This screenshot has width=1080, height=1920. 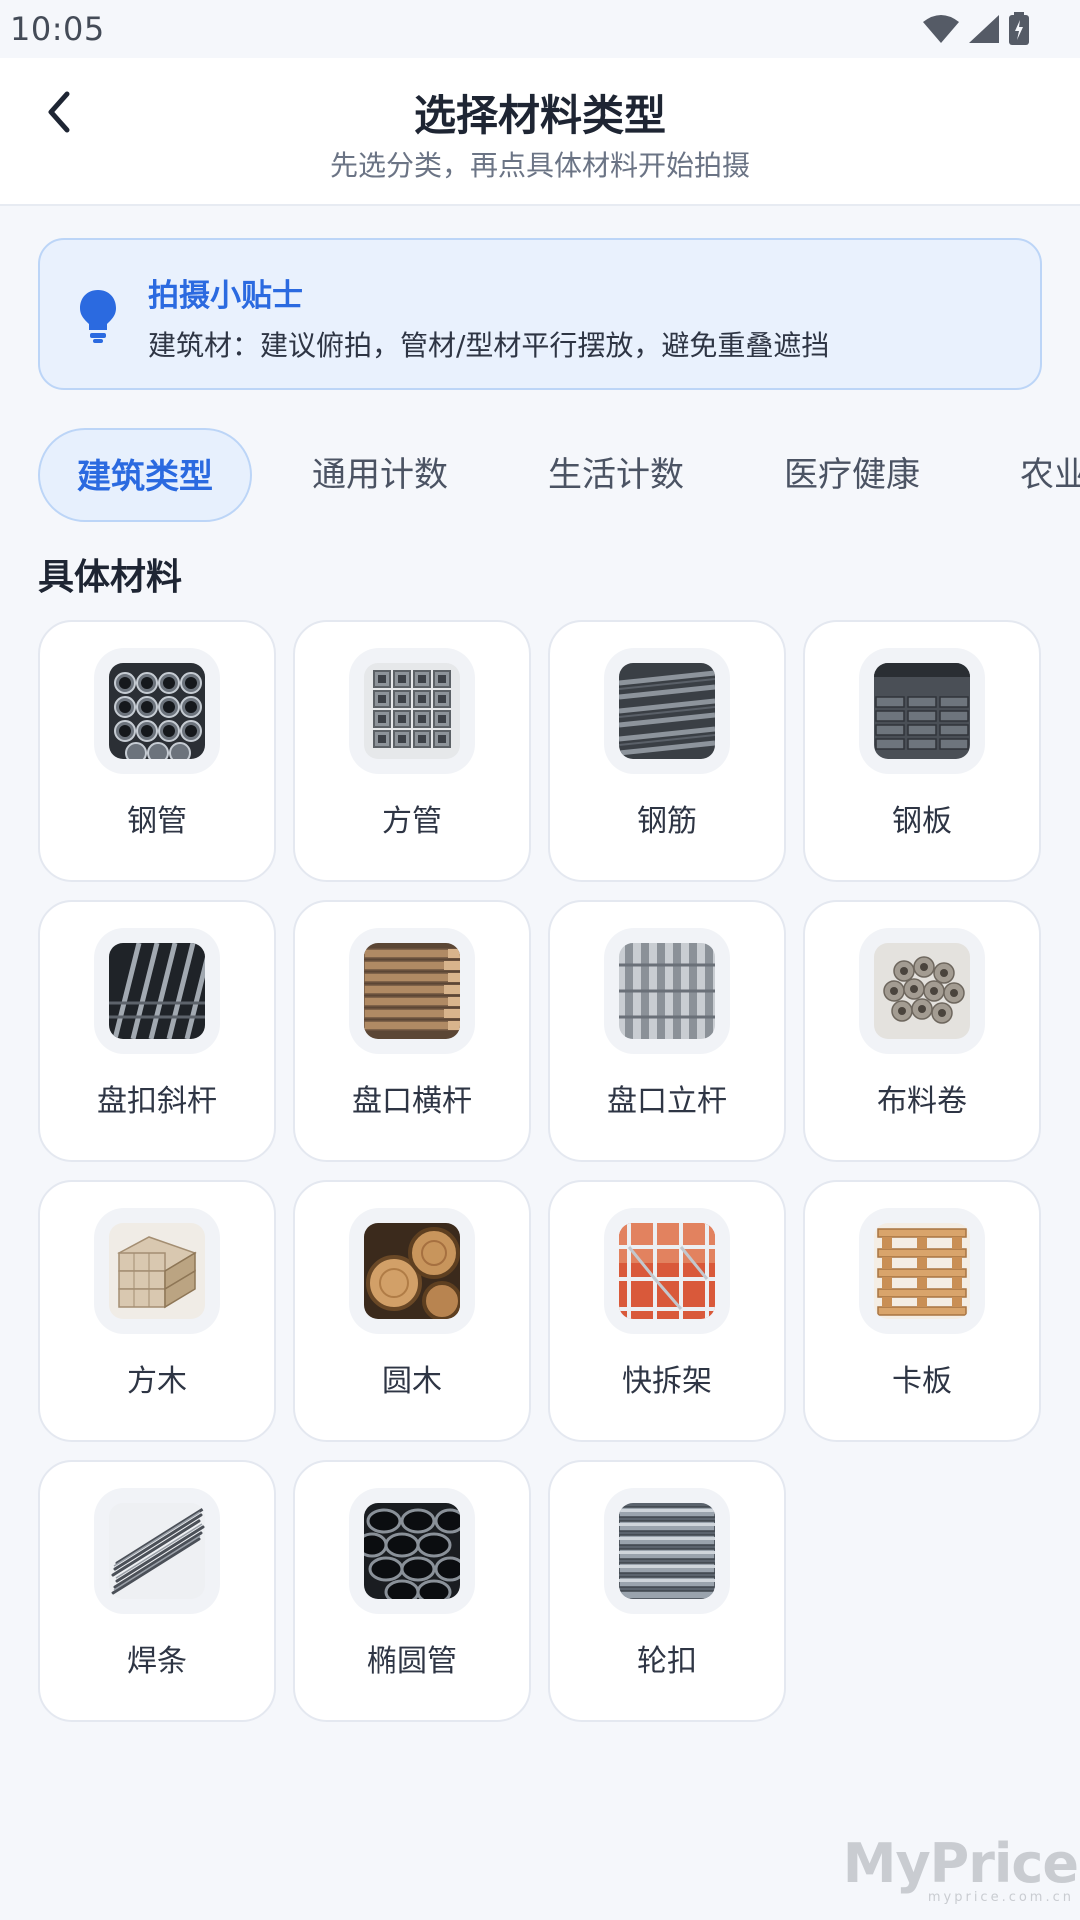 I want to click on wifi-icon, so click(x=941, y=29).